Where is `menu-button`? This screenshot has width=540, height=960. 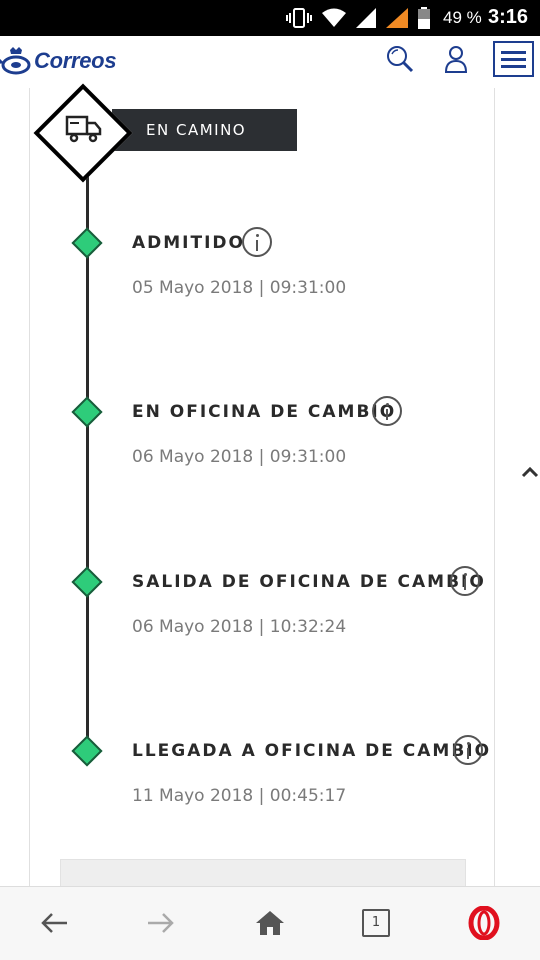 menu-button is located at coordinates (513, 59).